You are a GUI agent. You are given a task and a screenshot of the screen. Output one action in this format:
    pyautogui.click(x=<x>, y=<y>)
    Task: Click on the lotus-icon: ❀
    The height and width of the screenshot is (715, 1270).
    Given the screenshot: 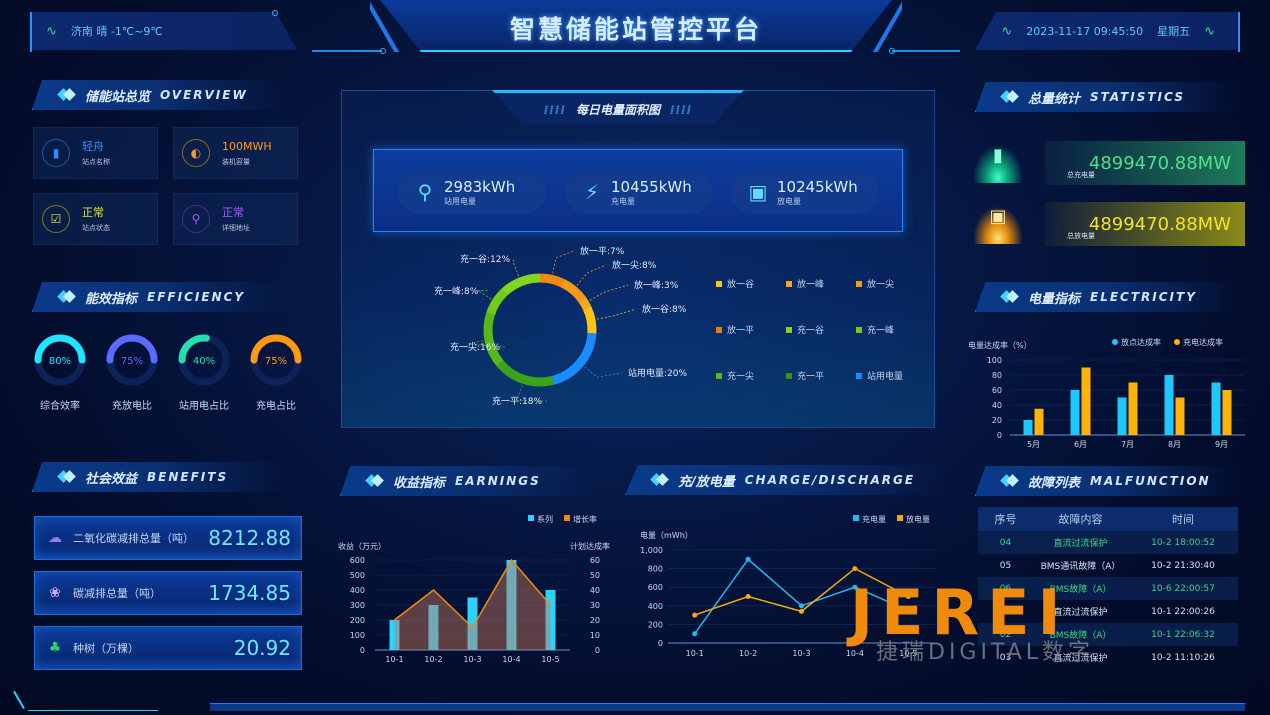 What is the action you would take?
    pyautogui.click(x=55, y=593)
    